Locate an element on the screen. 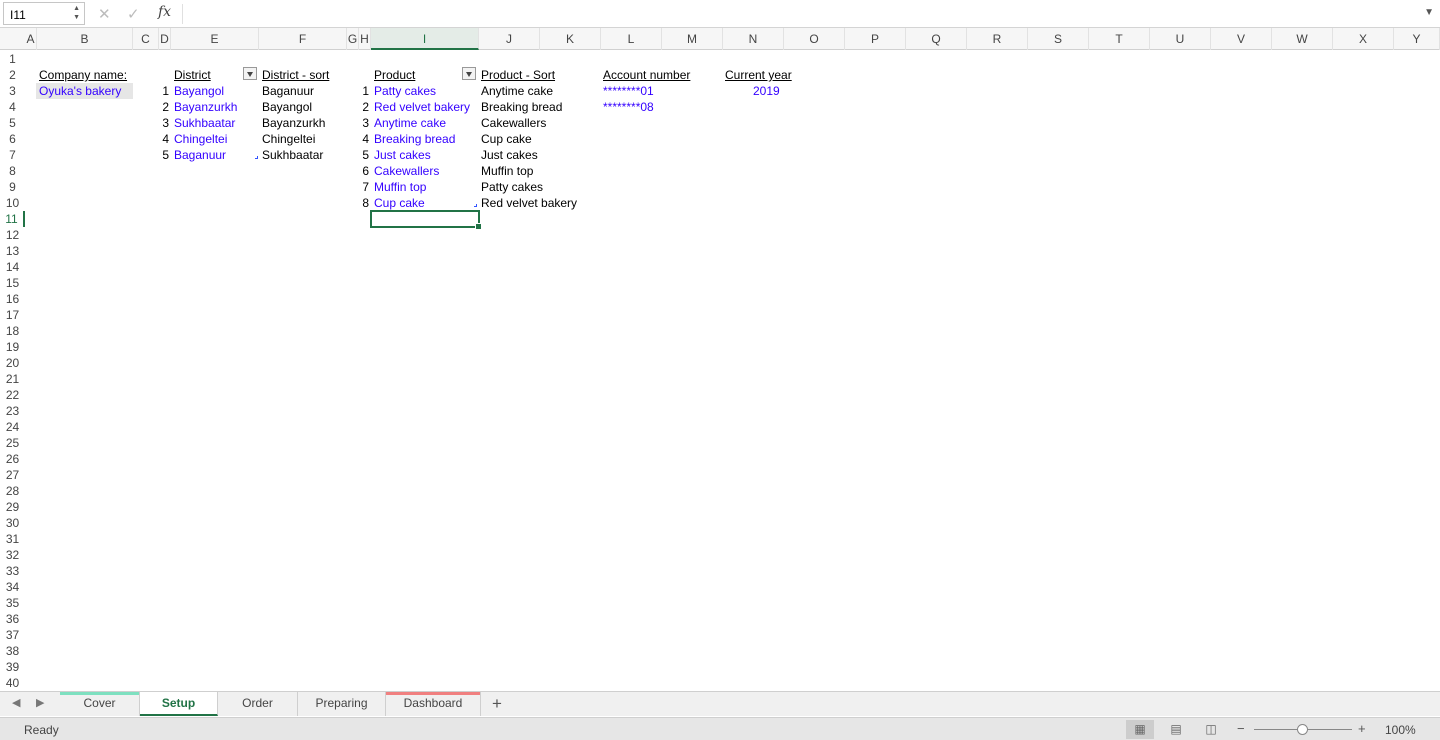 This screenshot has width=1440, height=740. product-name-cell: Breaking bread is located at coordinates (414, 139).